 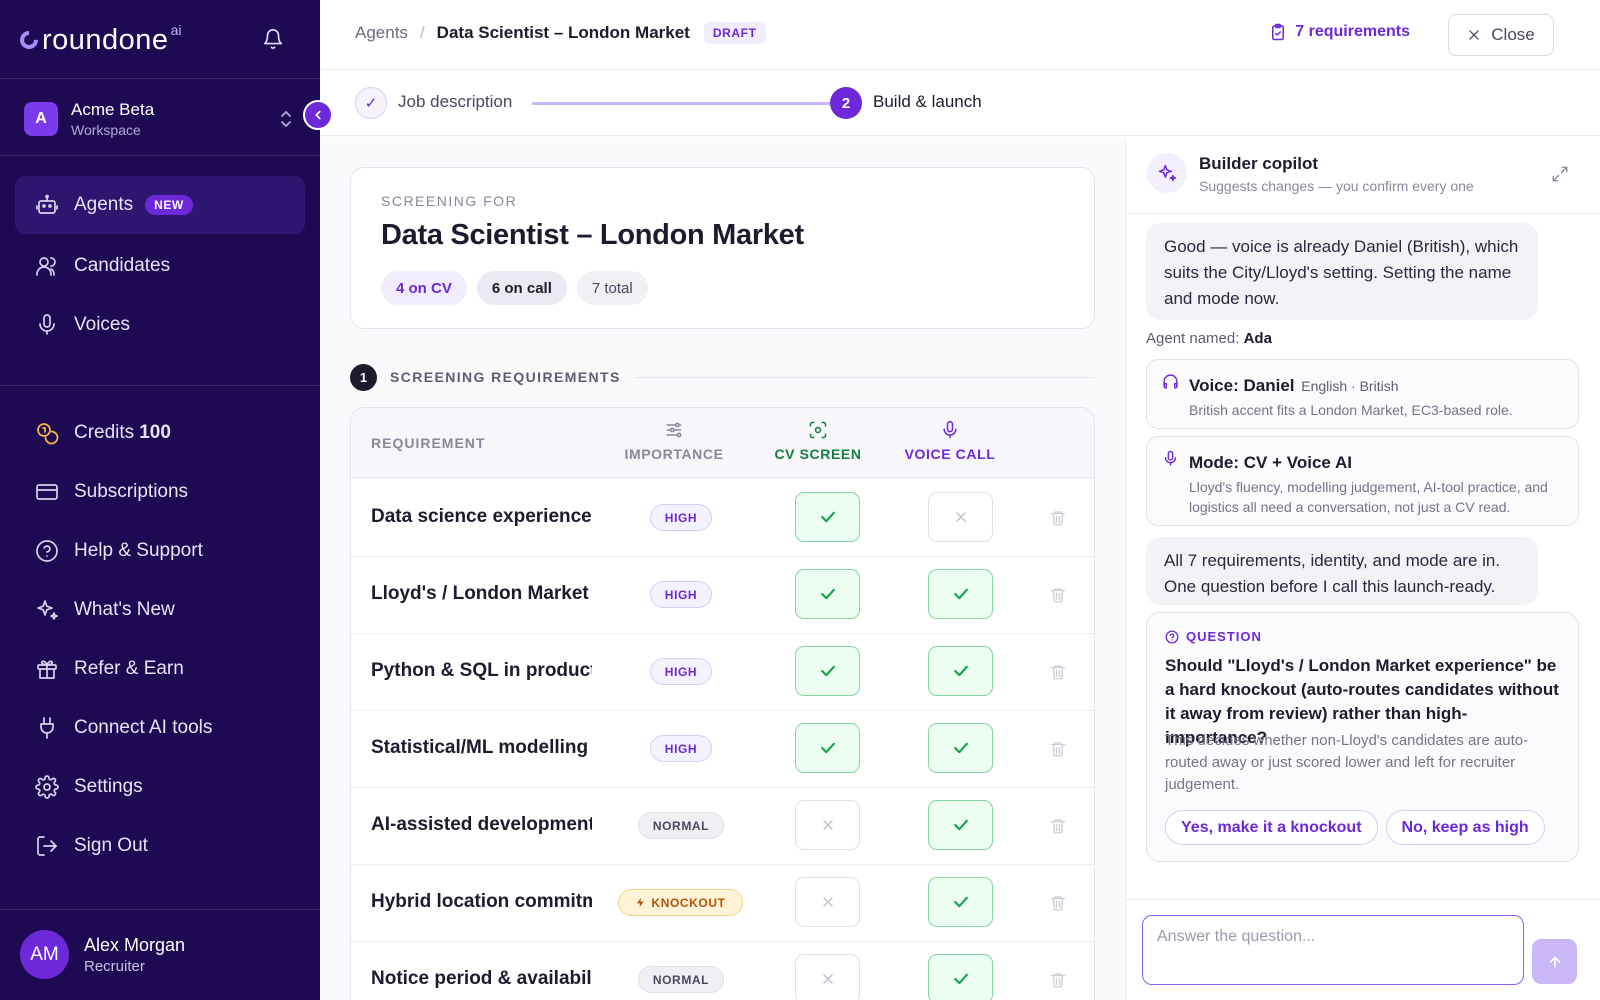 What do you see at coordinates (424, 288) in the screenshot?
I see `cv-count-chip: 4 on CV` at bounding box center [424, 288].